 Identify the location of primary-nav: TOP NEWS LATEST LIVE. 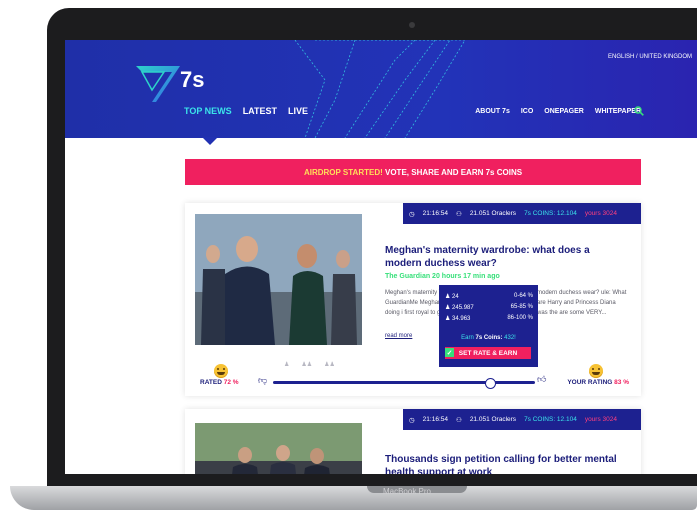
(246, 111).